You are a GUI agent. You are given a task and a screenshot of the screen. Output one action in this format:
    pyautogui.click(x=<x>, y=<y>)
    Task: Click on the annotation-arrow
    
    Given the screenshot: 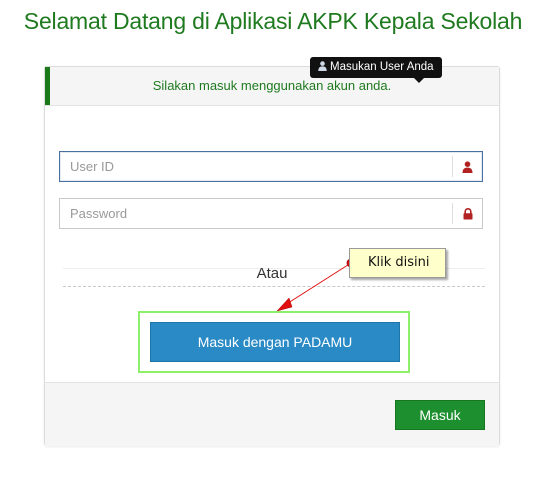 What is the action you would take?
    pyautogui.click(x=316, y=285)
    